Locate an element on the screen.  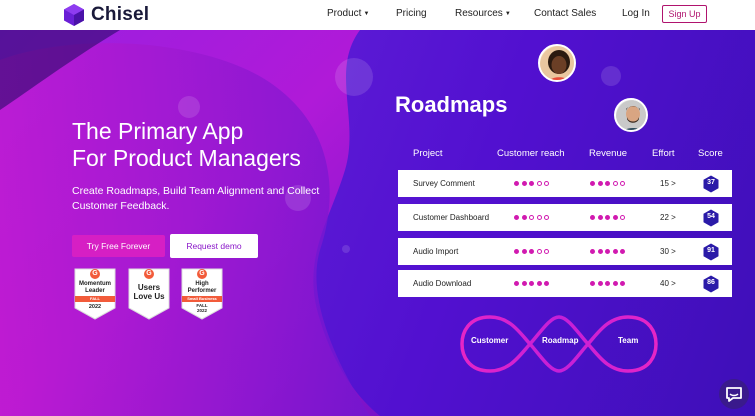
project-name: Audio Download is located at coordinates (442, 283).